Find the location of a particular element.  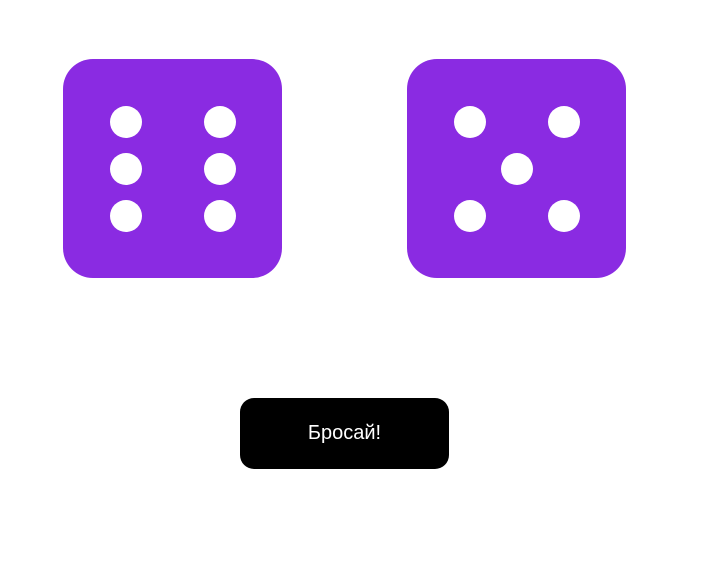

die-right is located at coordinates (516, 168).